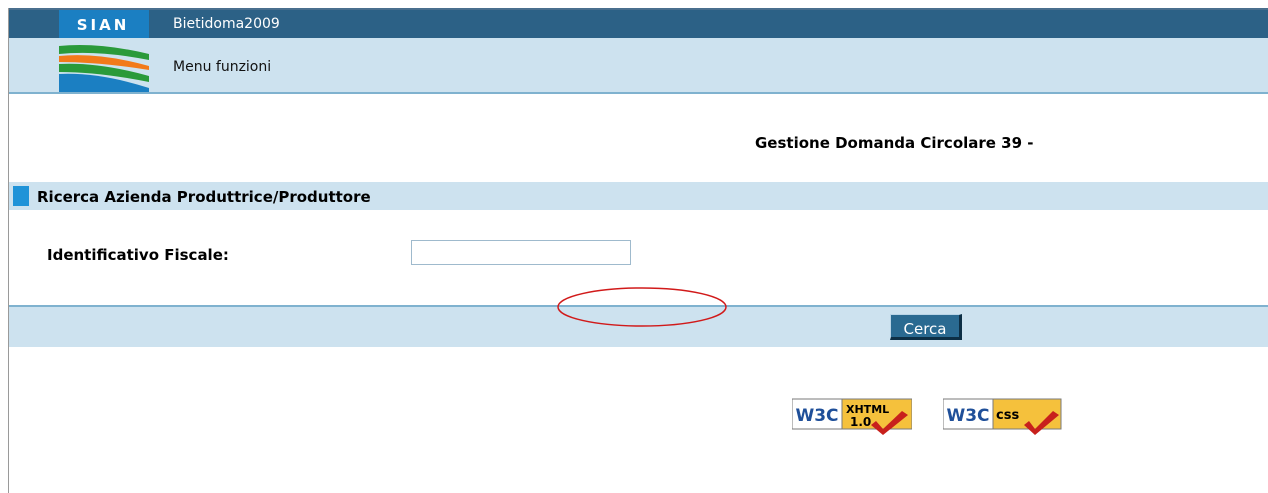 The height and width of the screenshot is (493, 1268). I want to click on w3c-css-badge: W3C css, so click(1002, 414).